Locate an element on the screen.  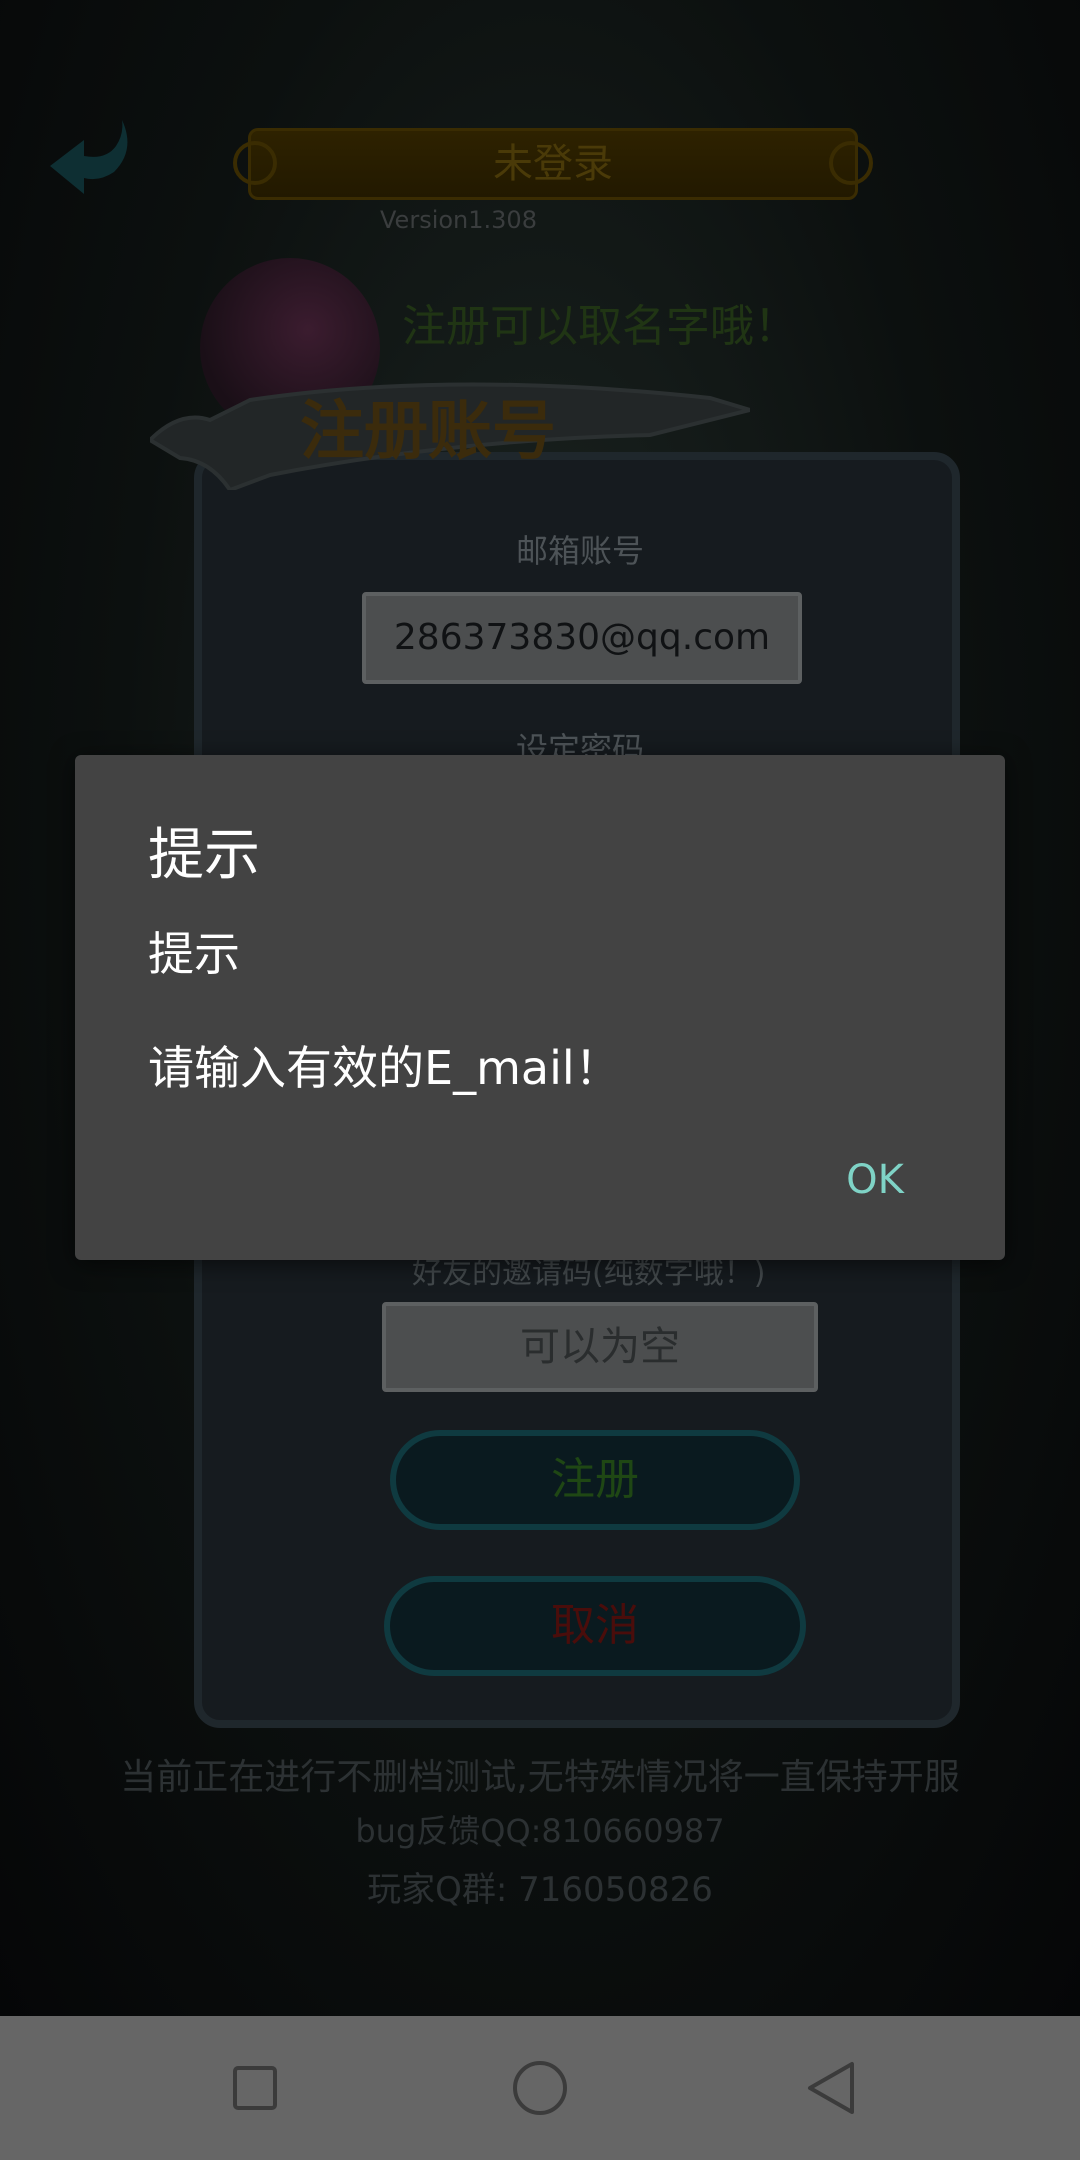
back-icon is located at coordinates (830, 2088).